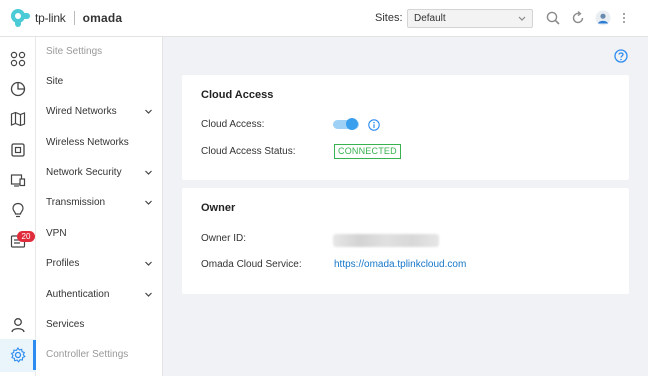  I want to click on menu-item-label: Services, so click(65, 324).